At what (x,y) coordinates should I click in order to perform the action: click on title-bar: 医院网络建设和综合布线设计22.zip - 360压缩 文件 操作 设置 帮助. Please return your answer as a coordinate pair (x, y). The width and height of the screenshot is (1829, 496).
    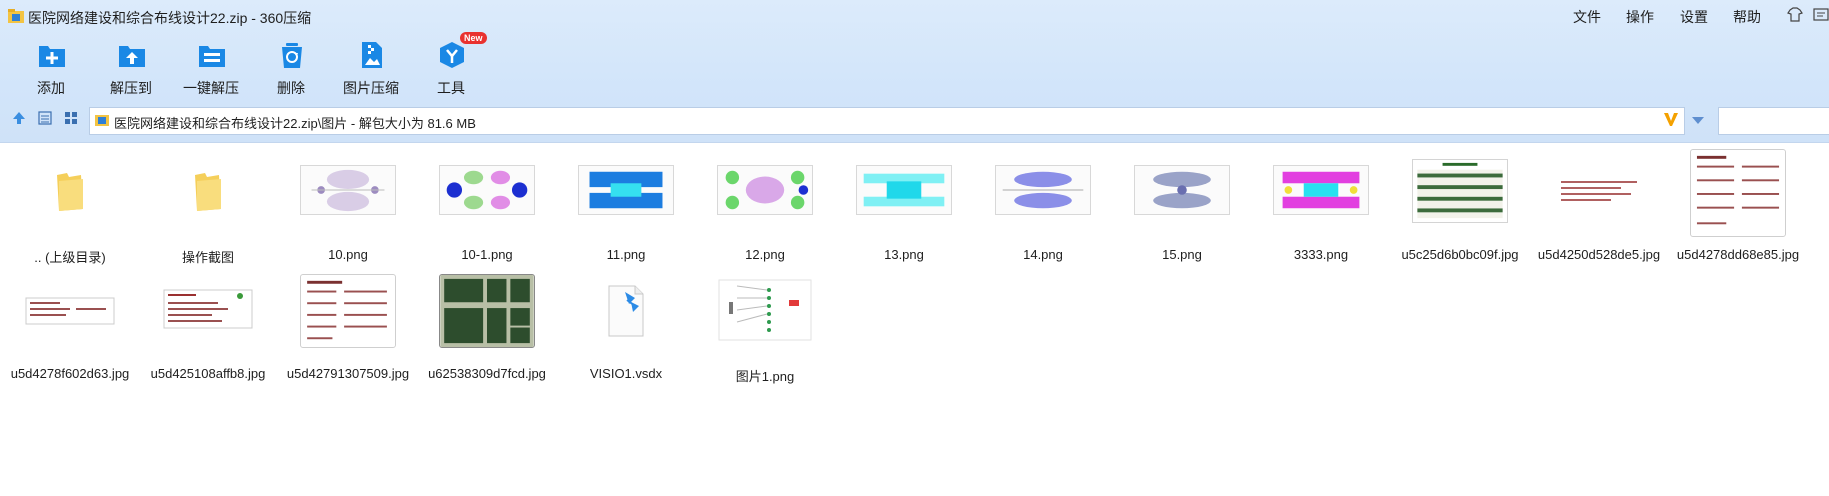
    Looking at the image, I should click on (914, 16).